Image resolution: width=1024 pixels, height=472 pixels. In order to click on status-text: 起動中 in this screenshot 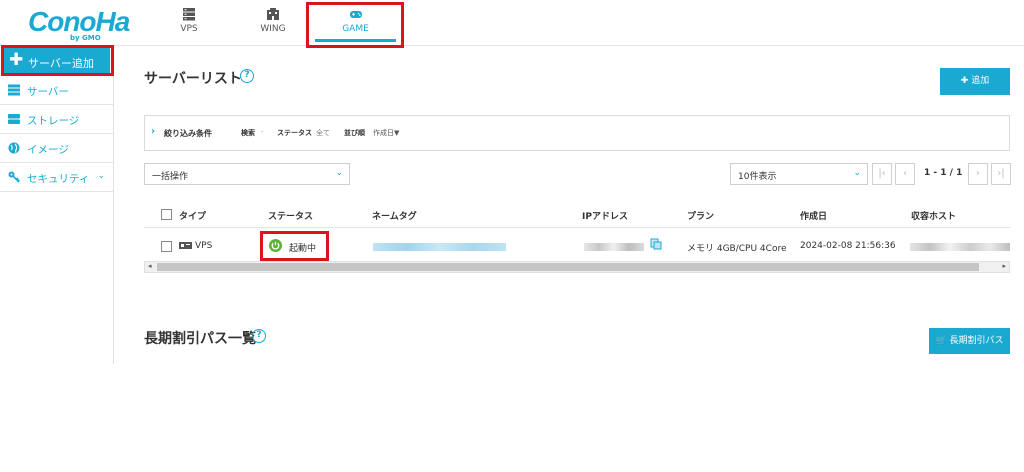, I will do `click(303, 249)`.